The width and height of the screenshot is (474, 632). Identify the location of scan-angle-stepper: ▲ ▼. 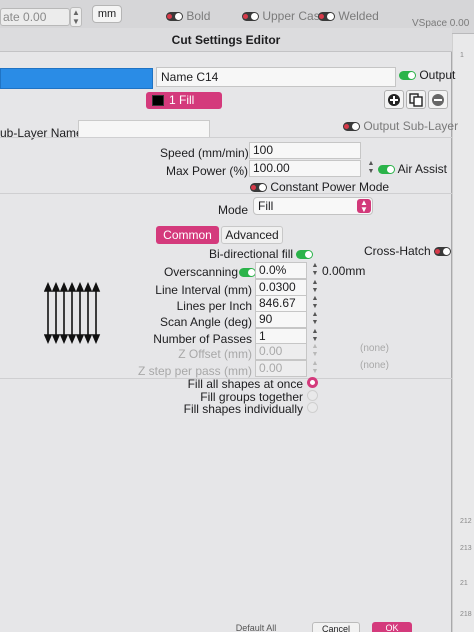
(315, 319).